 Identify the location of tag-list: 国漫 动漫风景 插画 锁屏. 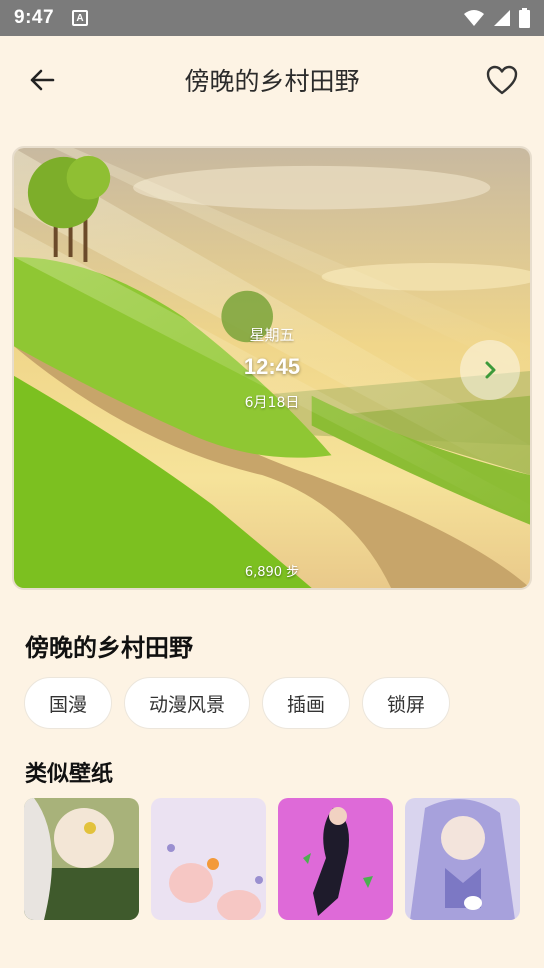
(237, 703).